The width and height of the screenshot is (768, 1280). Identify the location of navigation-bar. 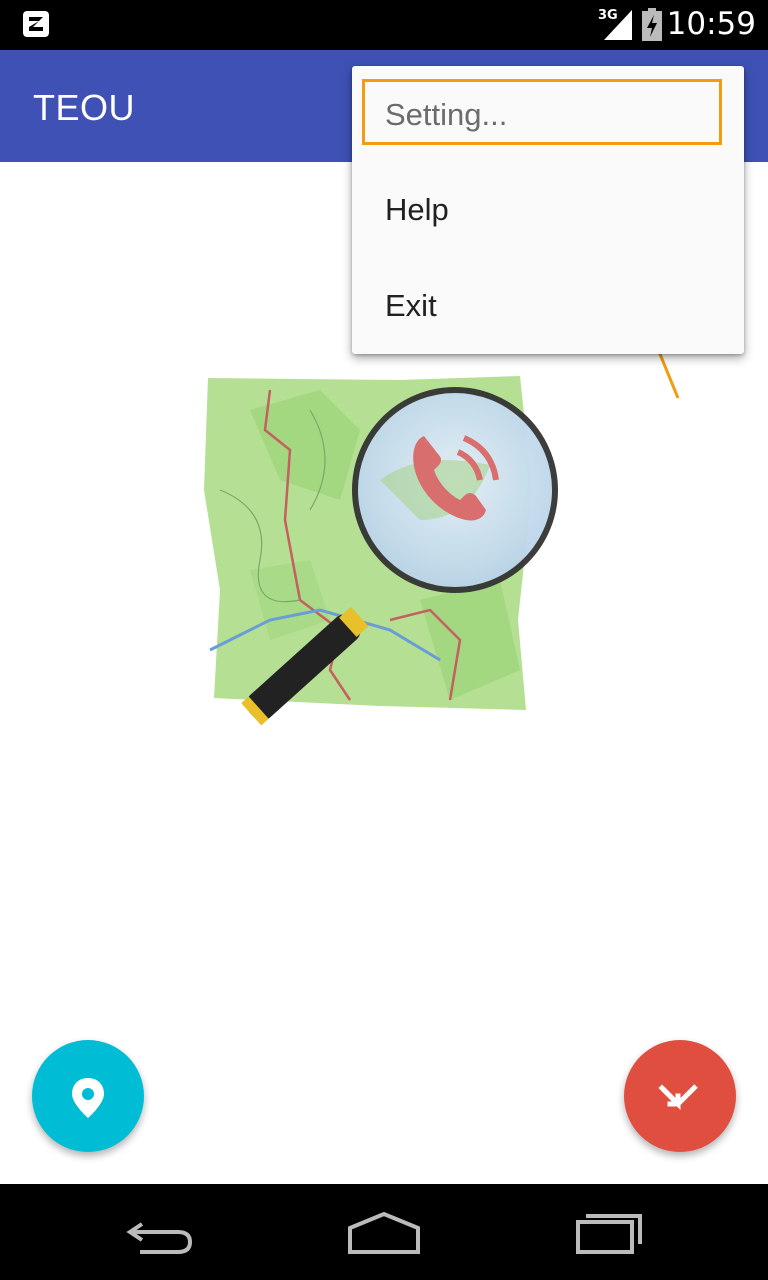
(384, 1232).